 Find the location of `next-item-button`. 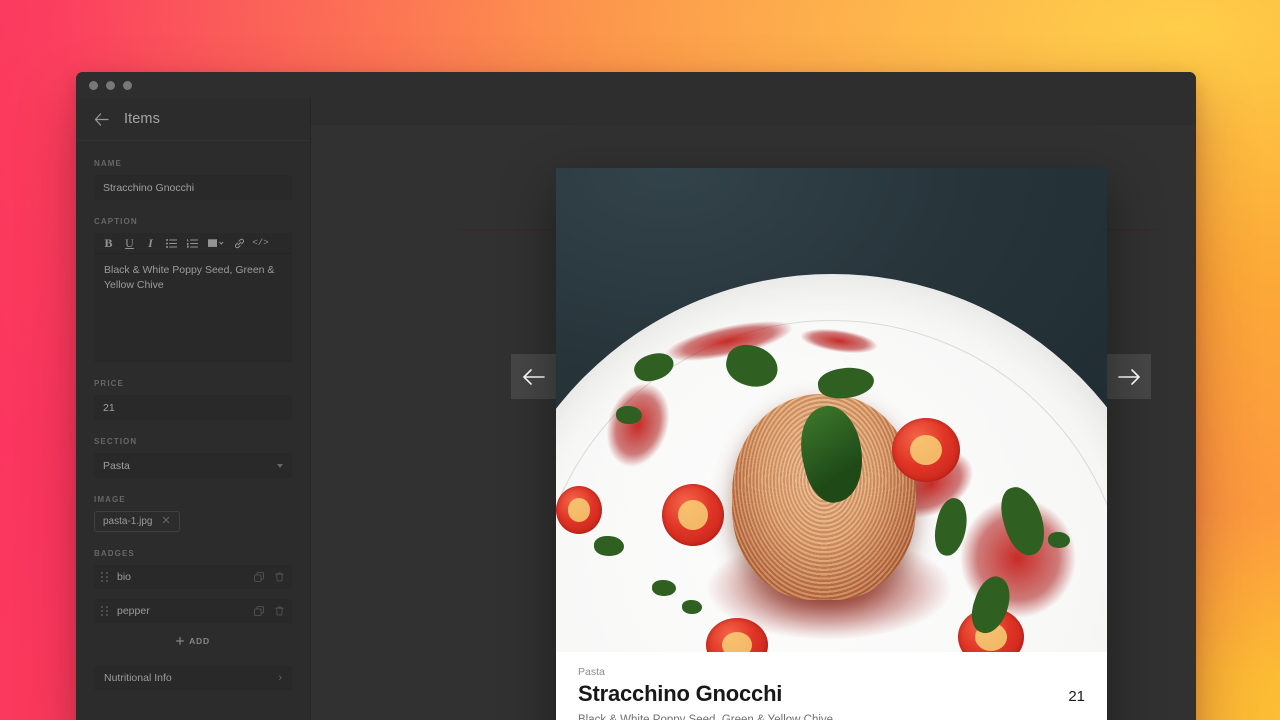

next-item-button is located at coordinates (1128, 376).